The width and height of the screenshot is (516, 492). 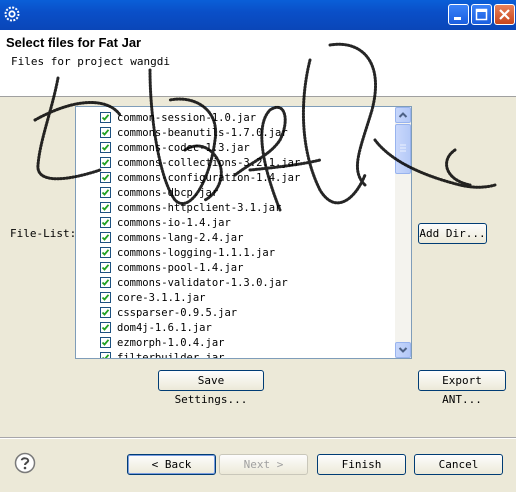 What do you see at coordinates (403, 232) in the screenshot?
I see `vertical-scrollbar` at bounding box center [403, 232].